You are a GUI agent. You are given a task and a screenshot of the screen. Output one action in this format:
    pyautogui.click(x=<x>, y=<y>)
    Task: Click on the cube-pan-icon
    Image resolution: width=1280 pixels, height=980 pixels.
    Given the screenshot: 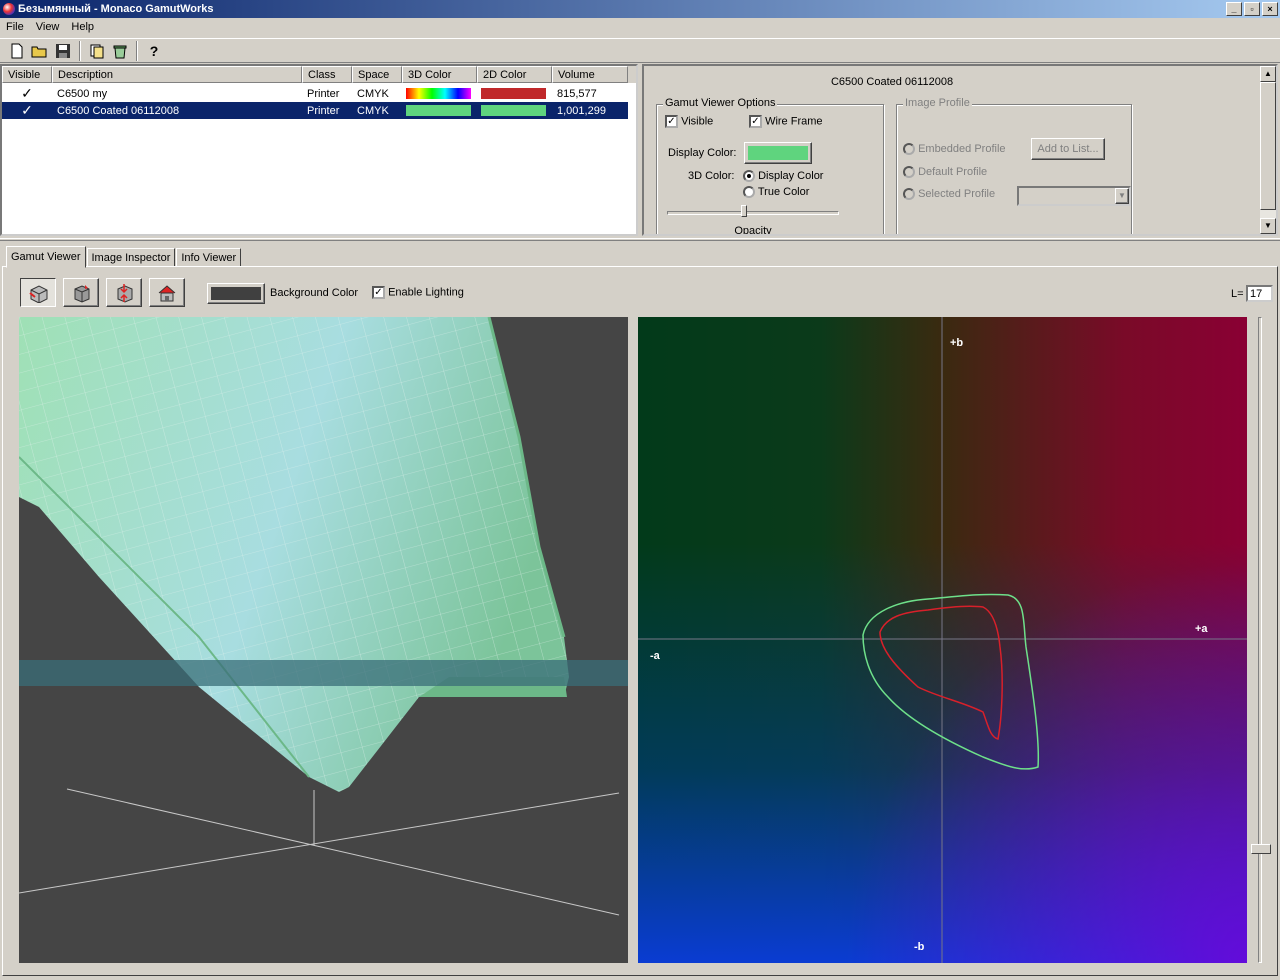 What is the action you would take?
    pyautogui.click(x=82, y=293)
    